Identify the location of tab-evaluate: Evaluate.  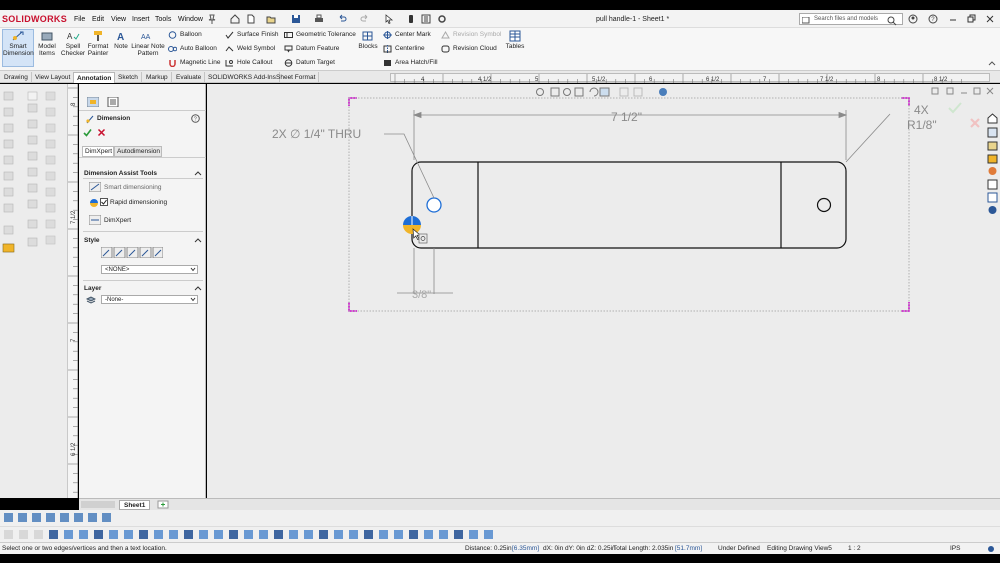
(189, 77).